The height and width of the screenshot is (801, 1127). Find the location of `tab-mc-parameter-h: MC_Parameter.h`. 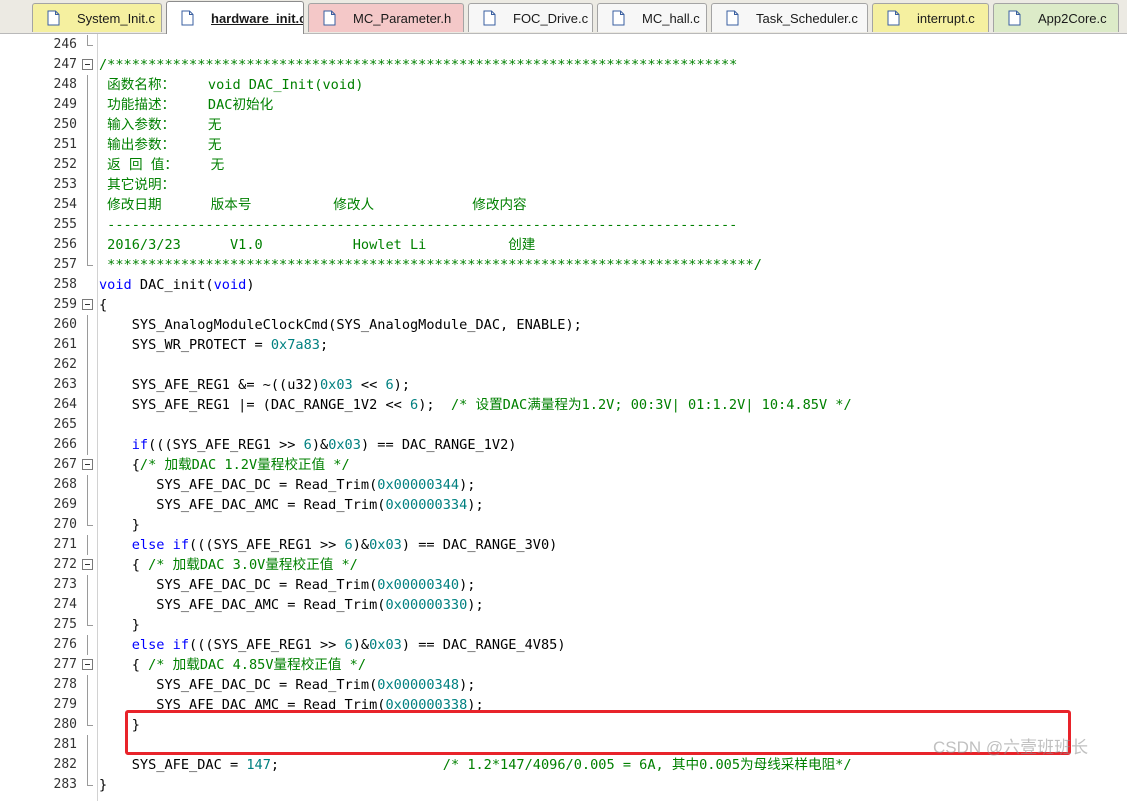

tab-mc-parameter-h: MC_Parameter.h is located at coordinates (386, 17).